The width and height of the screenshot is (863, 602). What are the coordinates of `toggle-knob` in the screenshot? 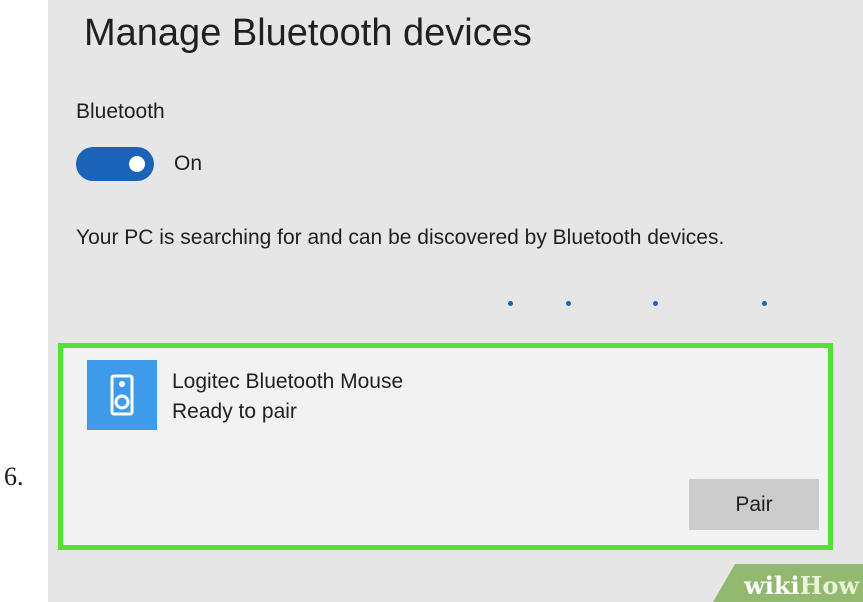 It's located at (137, 164).